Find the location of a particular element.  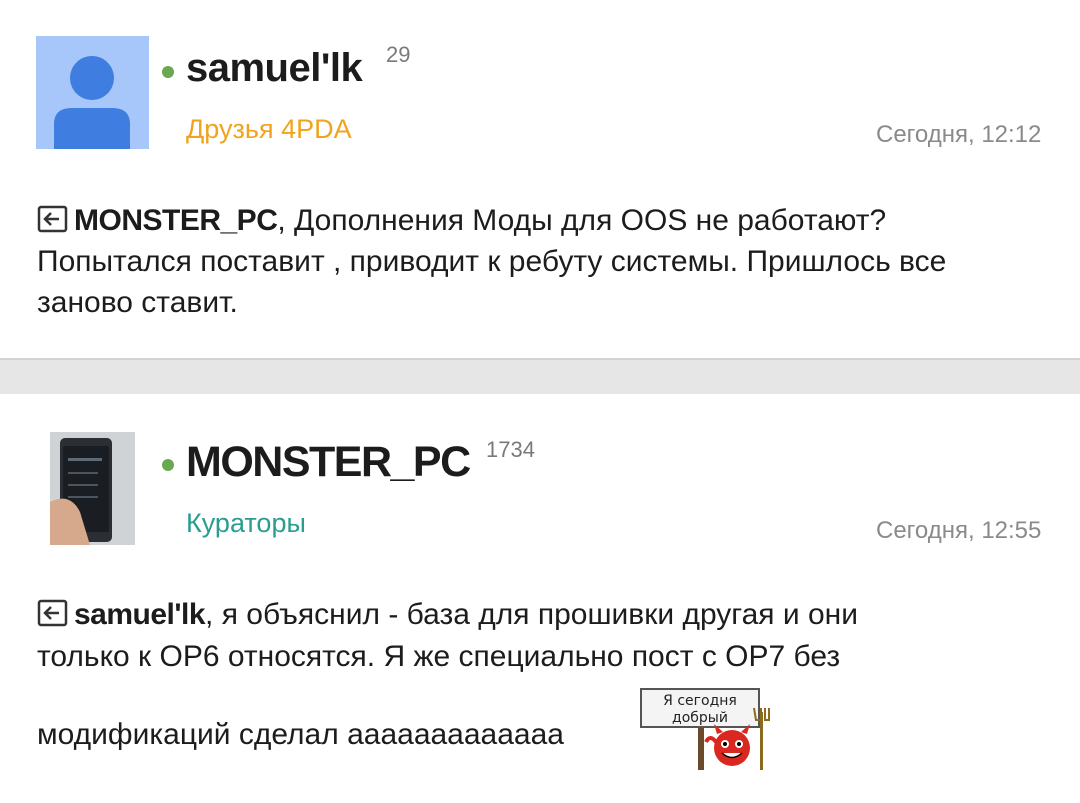

user-group: Кураторы is located at coordinates (246, 523).